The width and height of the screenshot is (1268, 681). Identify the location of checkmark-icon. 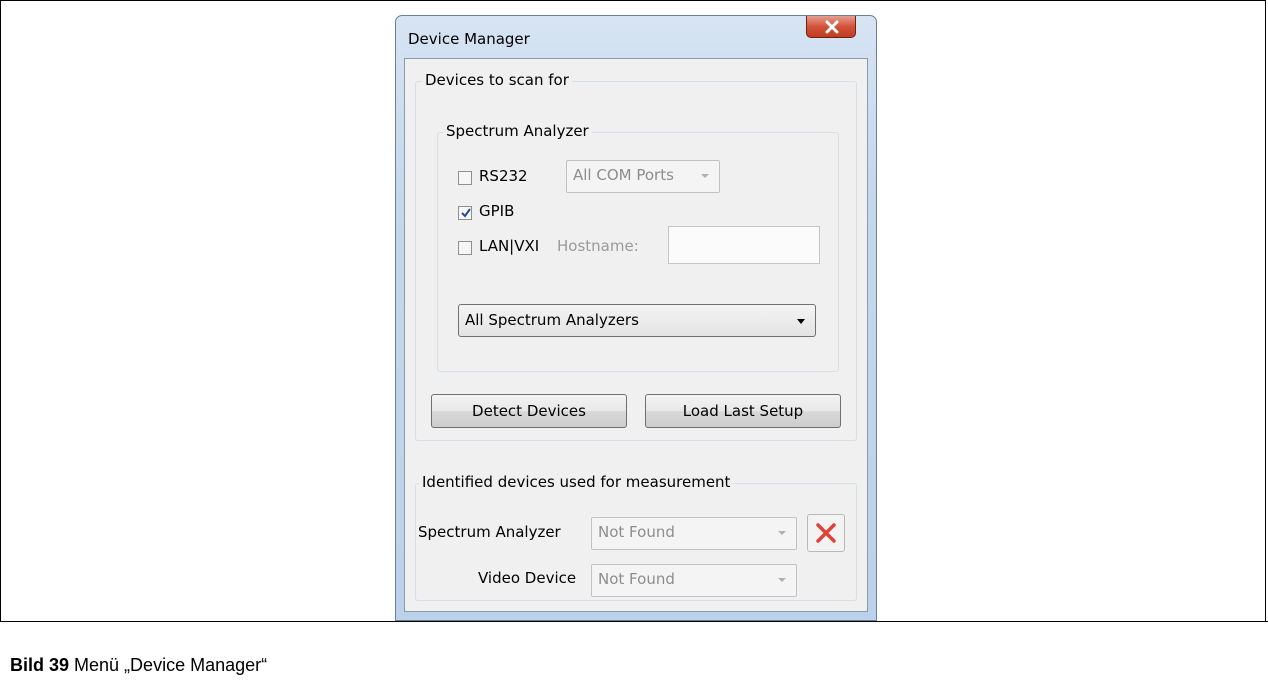
(466, 213).